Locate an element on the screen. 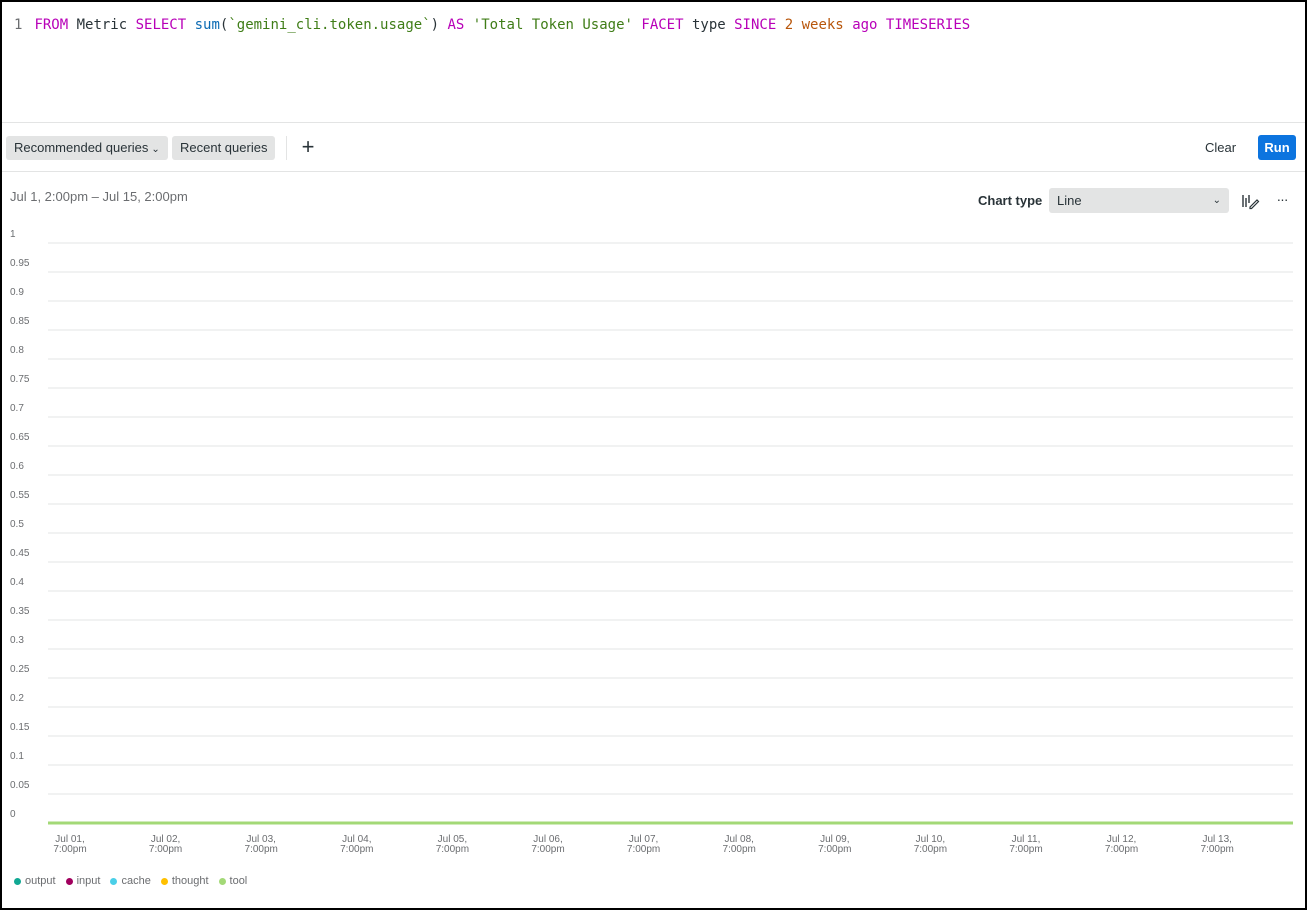 Image resolution: width=1307 pixels, height=910 pixels. y-tick-label: 0.25 is located at coordinates (20, 669).